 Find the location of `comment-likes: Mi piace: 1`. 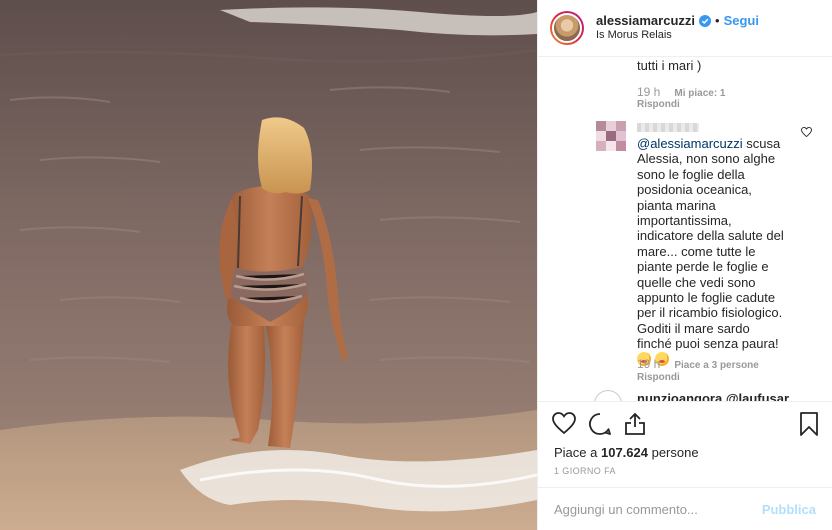

comment-likes: Mi piace: 1 is located at coordinates (699, 93).